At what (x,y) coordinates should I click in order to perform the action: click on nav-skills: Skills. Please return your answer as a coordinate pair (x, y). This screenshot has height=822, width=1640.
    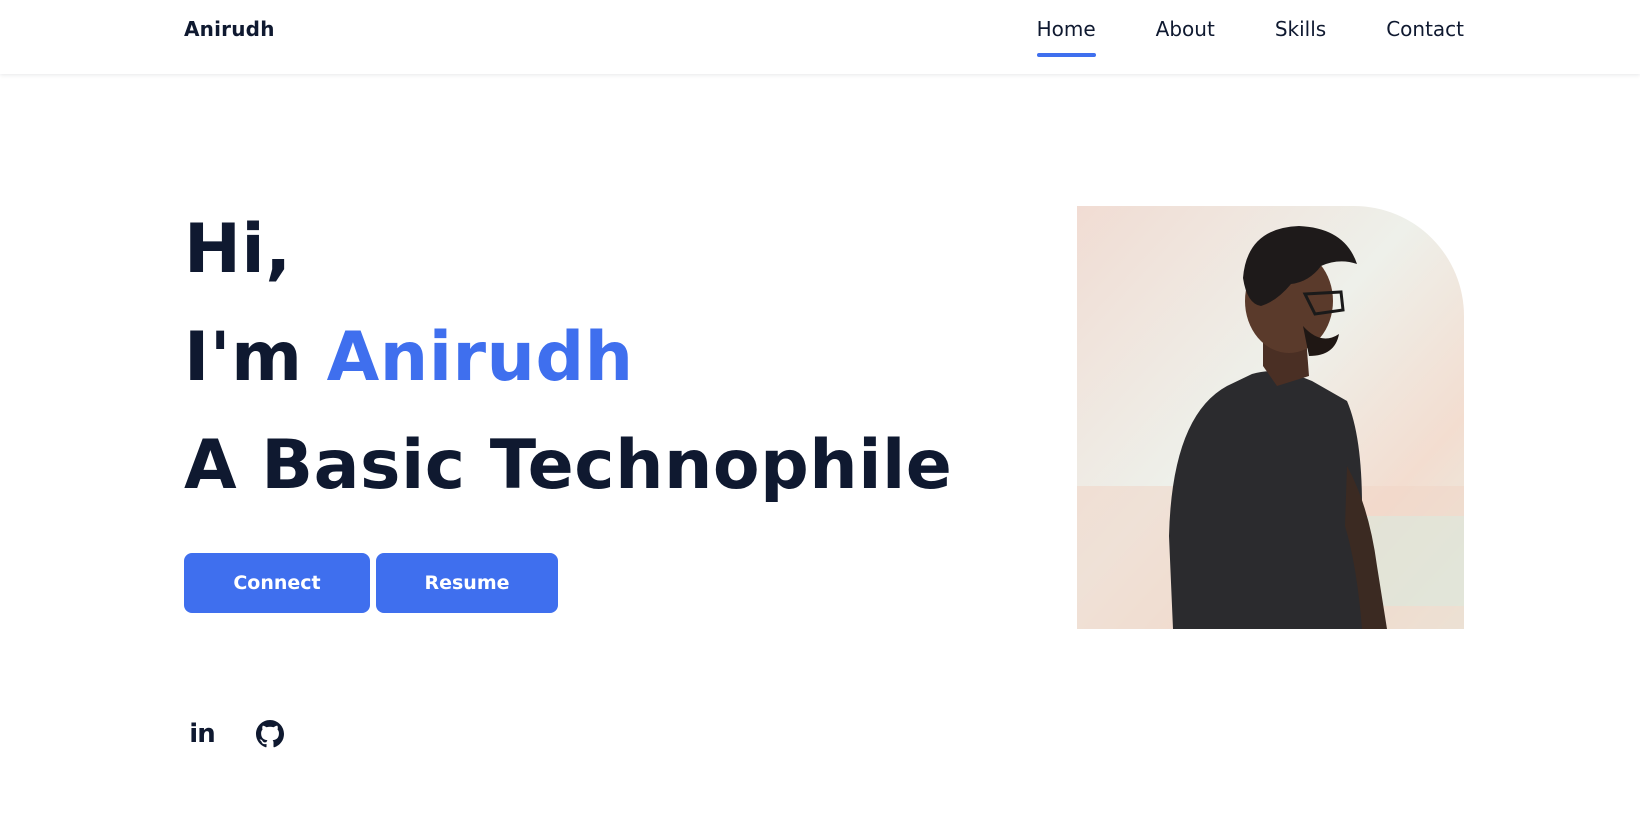
    Looking at the image, I should click on (1300, 28).